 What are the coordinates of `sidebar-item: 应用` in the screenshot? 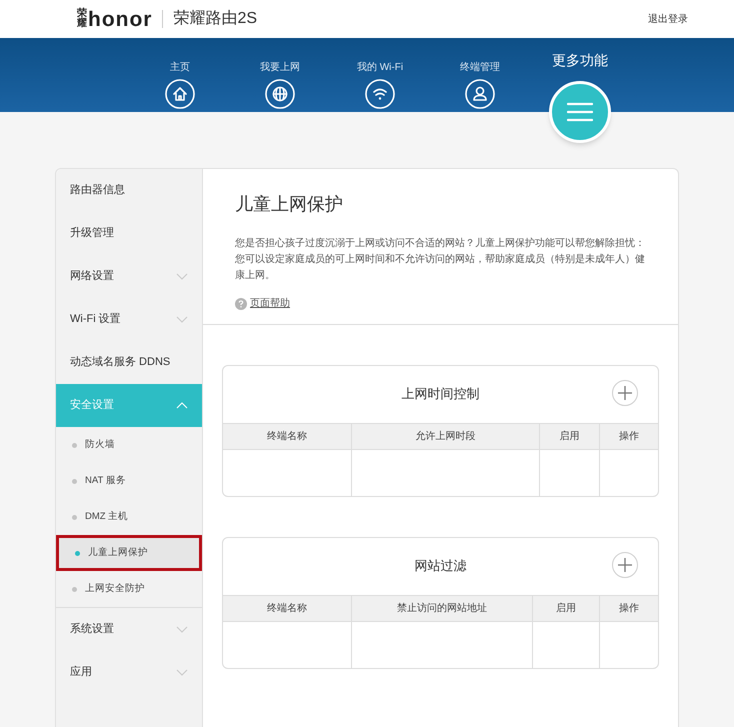 It's located at (129, 672).